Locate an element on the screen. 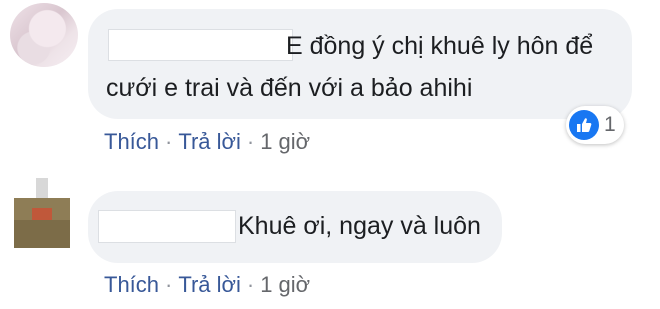 The width and height of the screenshot is (660, 309). reaction-summary: 1 is located at coordinates (595, 125).